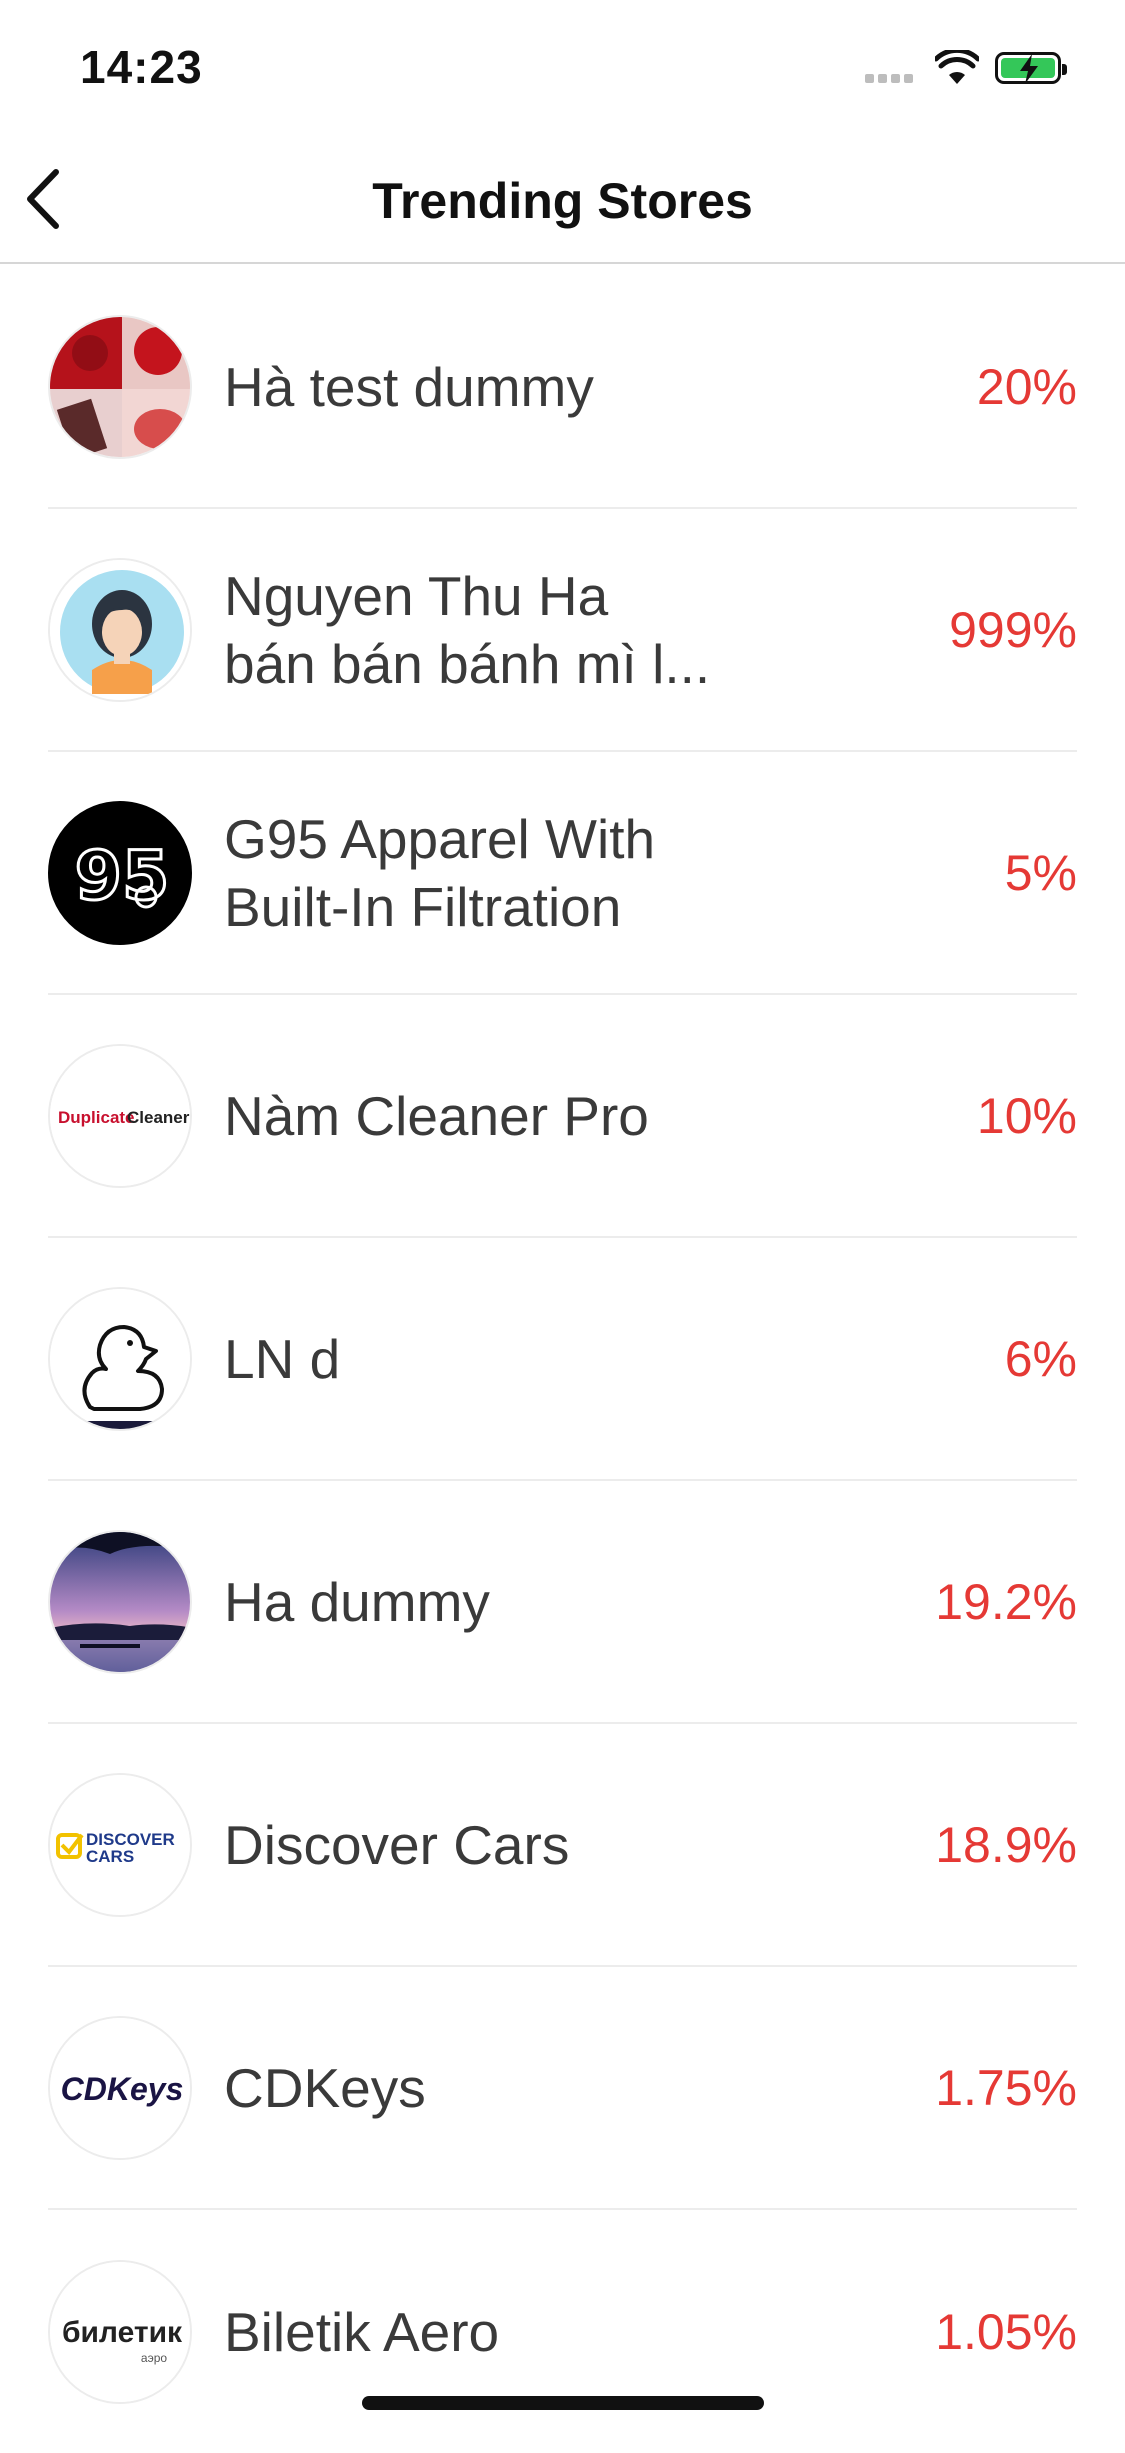 The image size is (1125, 2453). I want to click on logo-text-cars: CARS, so click(110, 1856).